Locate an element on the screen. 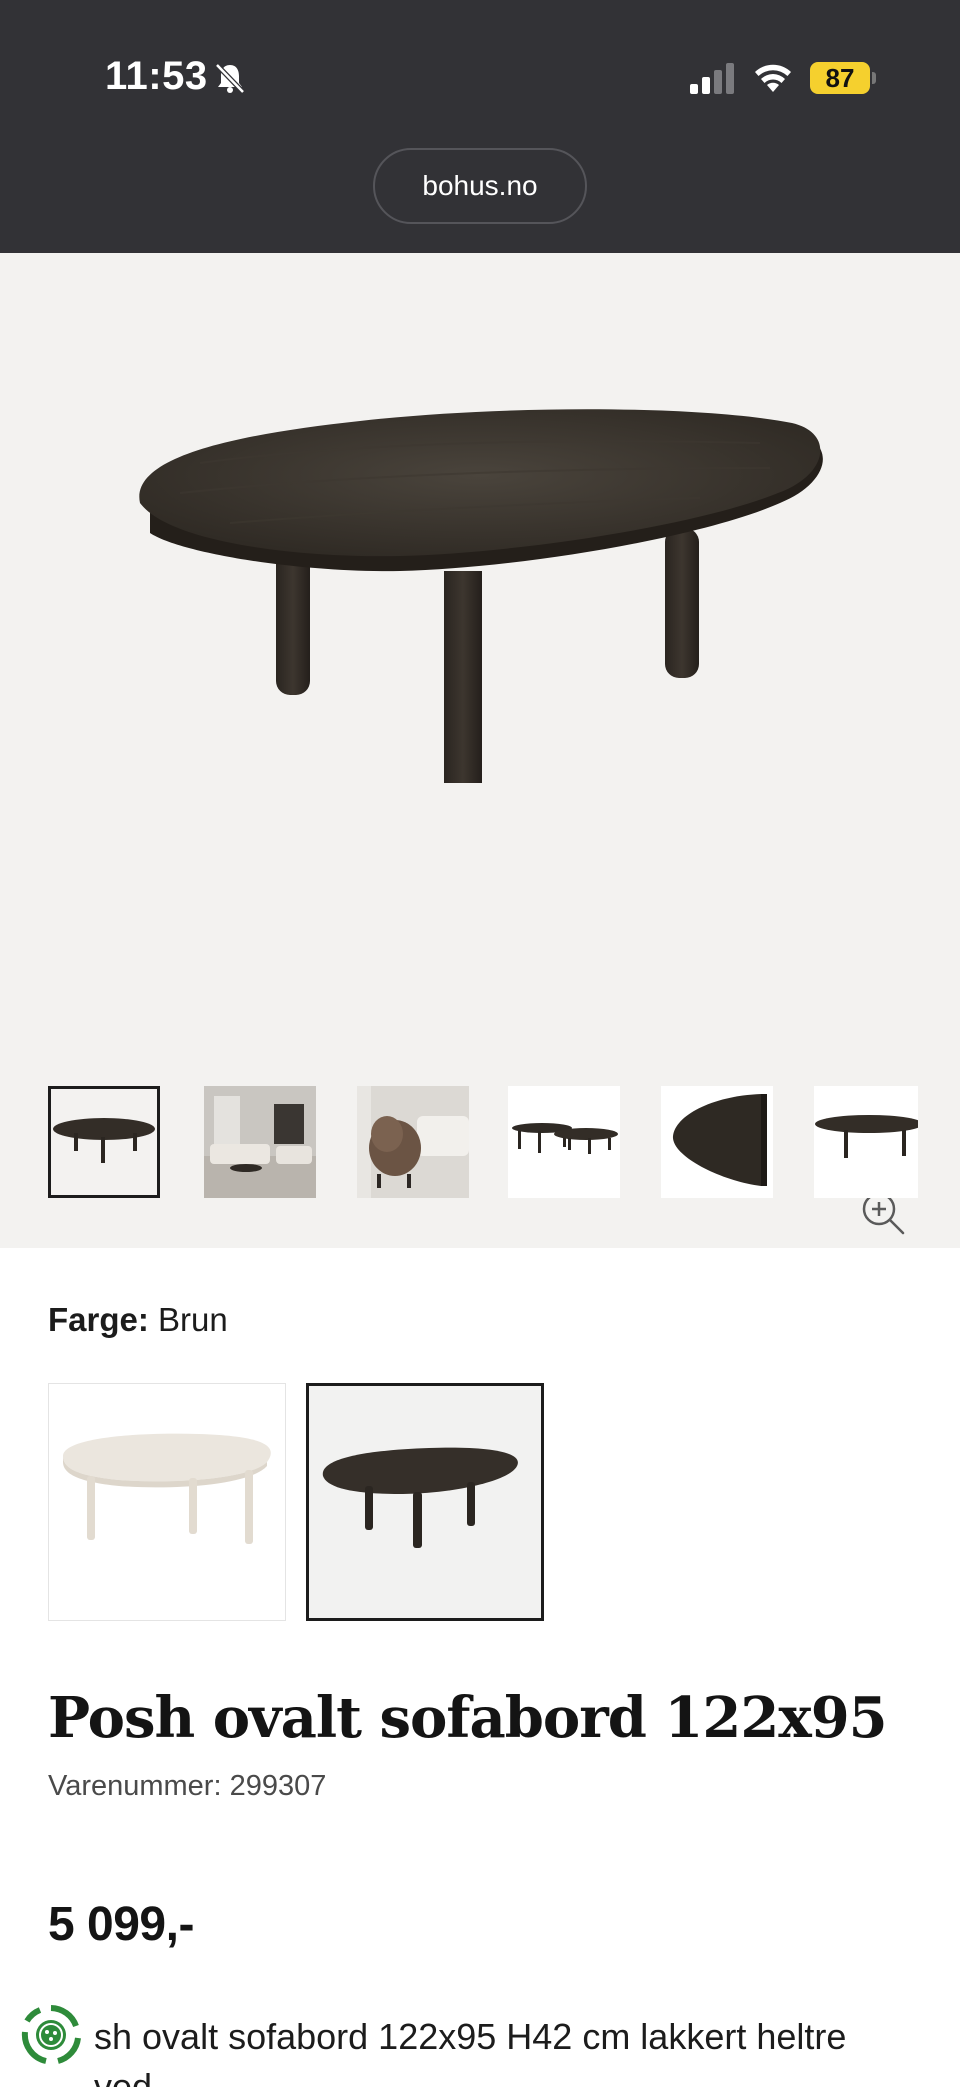  product-price: 5 099,- is located at coordinates (121, 1924).